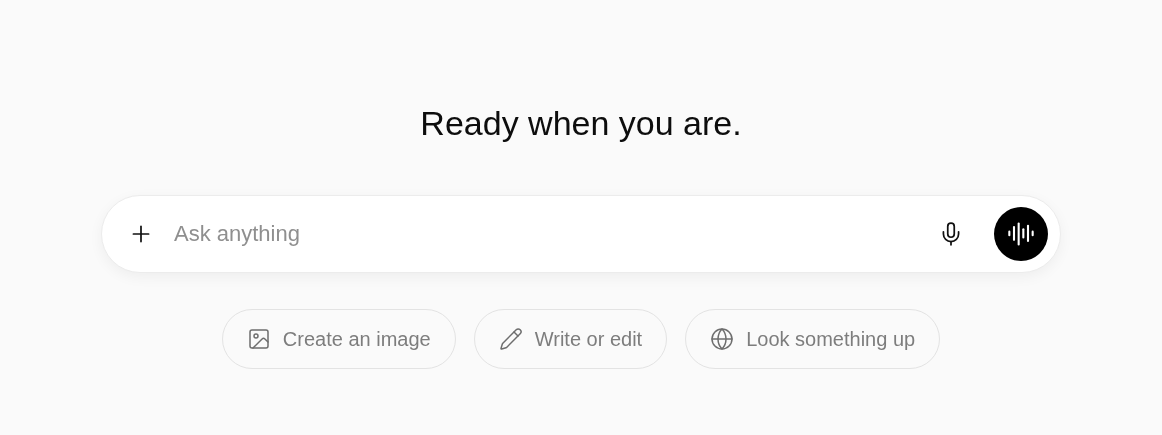 The image size is (1162, 435). I want to click on sound-wave-icon, so click(1021, 234).